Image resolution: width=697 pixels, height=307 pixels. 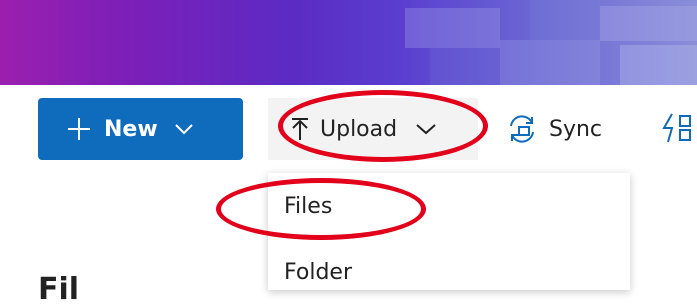 I want to click on upload-arrow-icon, so click(x=300, y=129).